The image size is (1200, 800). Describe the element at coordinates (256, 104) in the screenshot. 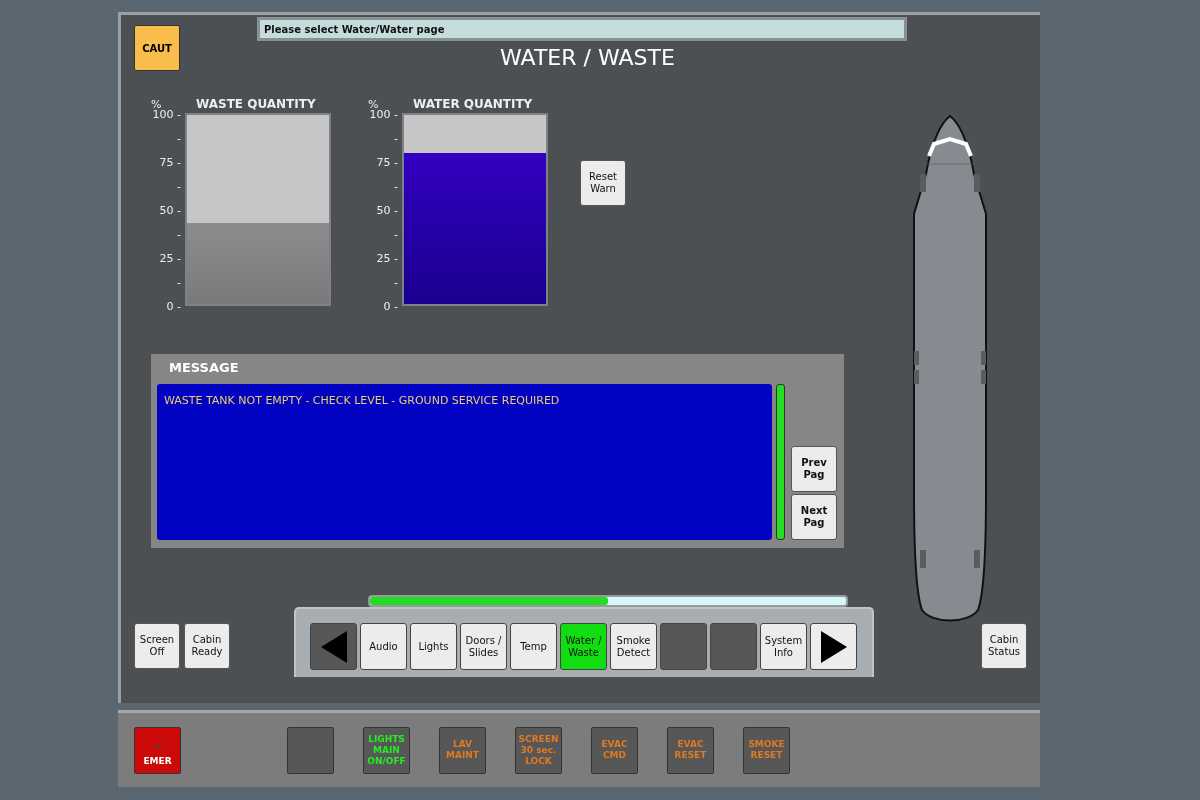

I see `gauge-title: WASTE QUANTITY` at that location.